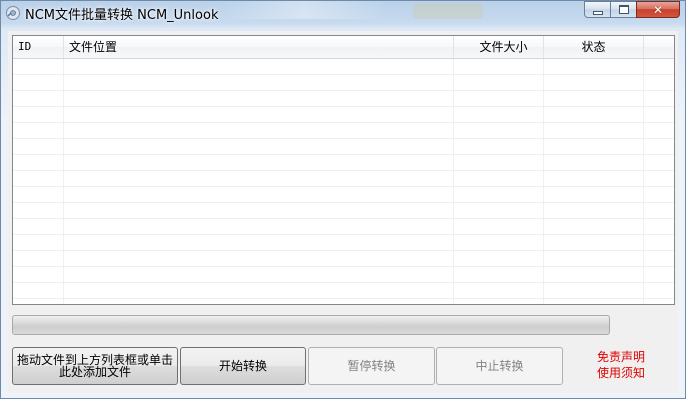  What do you see at coordinates (259, 47) in the screenshot?
I see `column-header-path: 文件位置` at bounding box center [259, 47].